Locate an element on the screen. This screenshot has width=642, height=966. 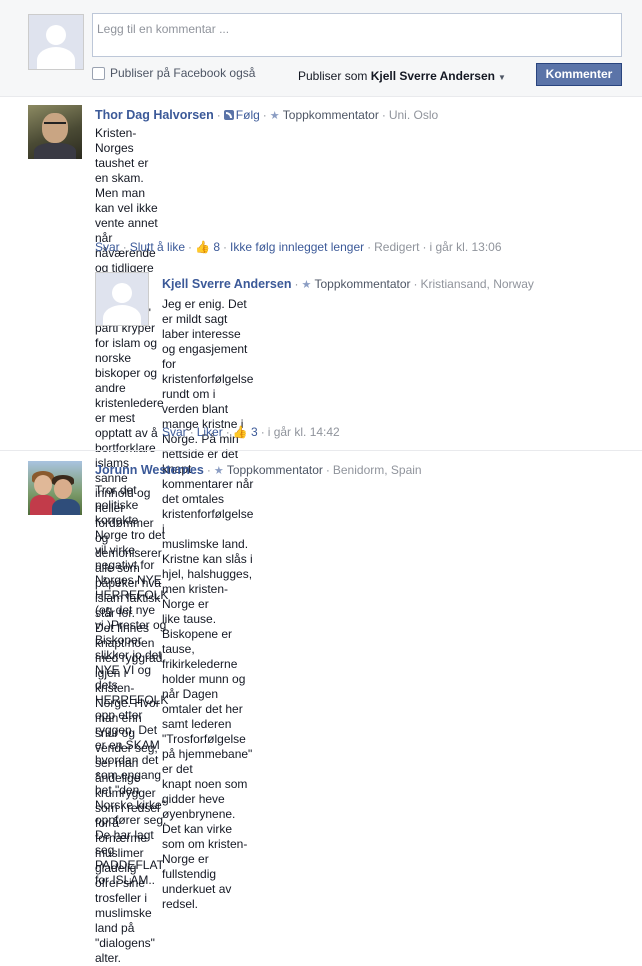
author-location: Kristiansand, Norway is located at coordinates (477, 284).